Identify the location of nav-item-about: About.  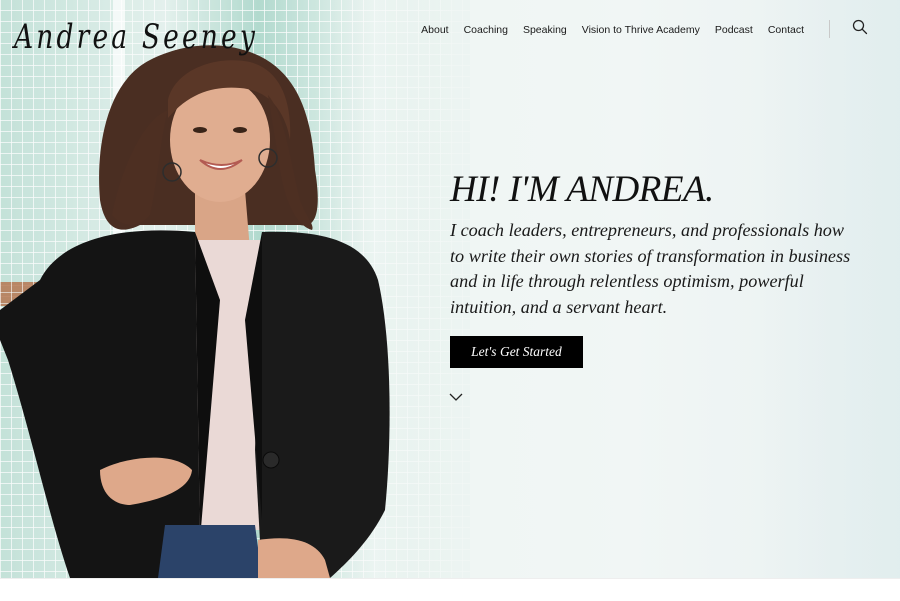
(434, 30).